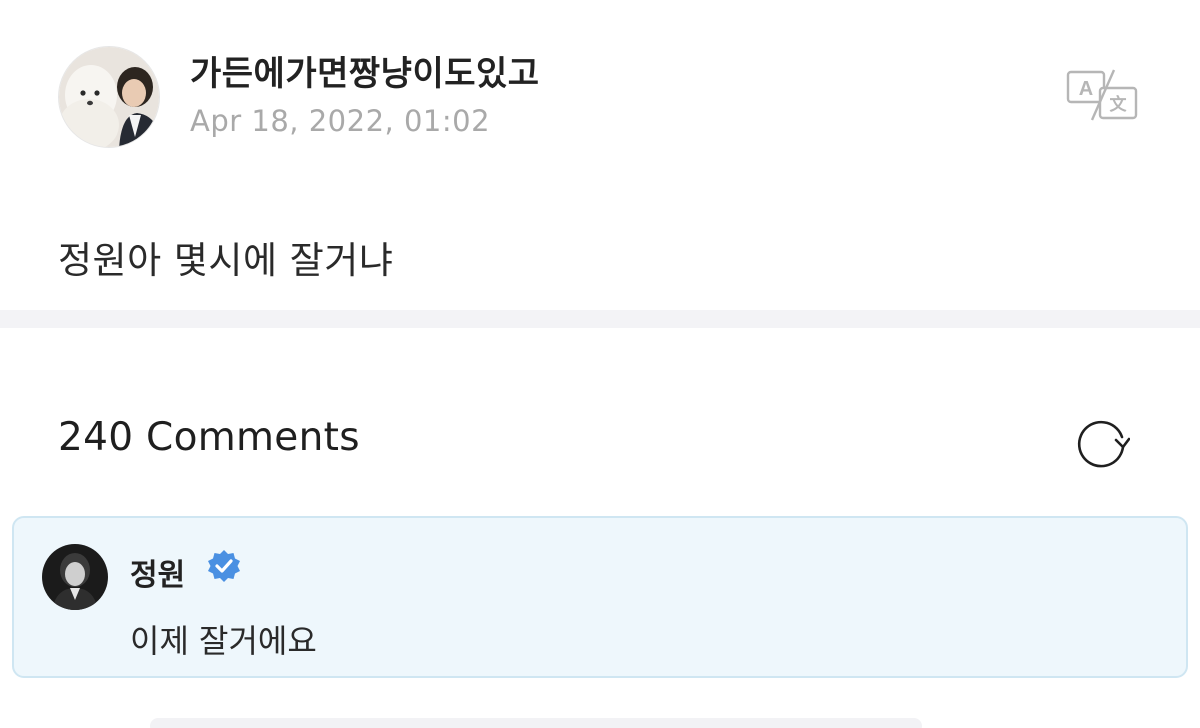 The image size is (1200, 728). Describe the element at coordinates (365, 70) in the screenshot. I see `author-name: 가든에가면짱냥이도있고` at that location.